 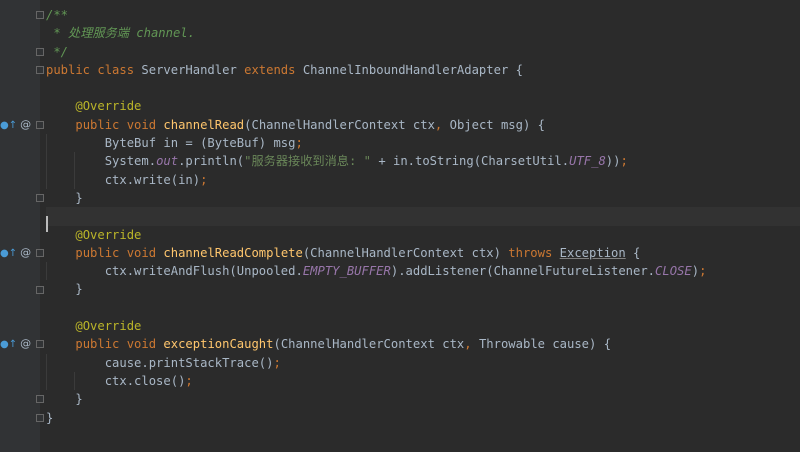 I want to click on code-token: EMPTY_BUFFER, so click(x=346, y=271).